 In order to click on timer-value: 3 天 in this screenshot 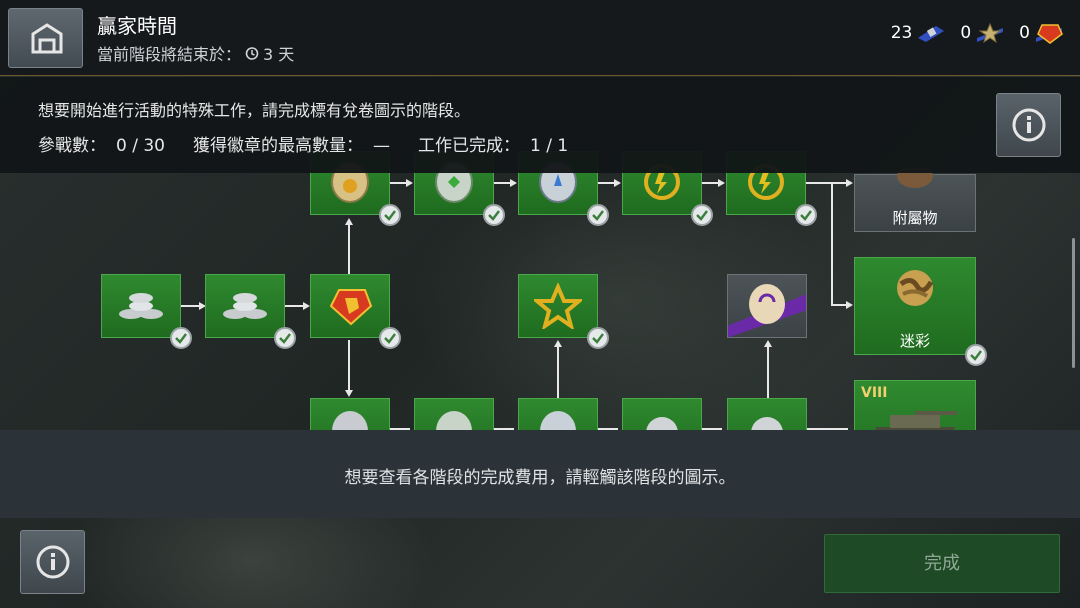, I will do `click(279, 54)`.